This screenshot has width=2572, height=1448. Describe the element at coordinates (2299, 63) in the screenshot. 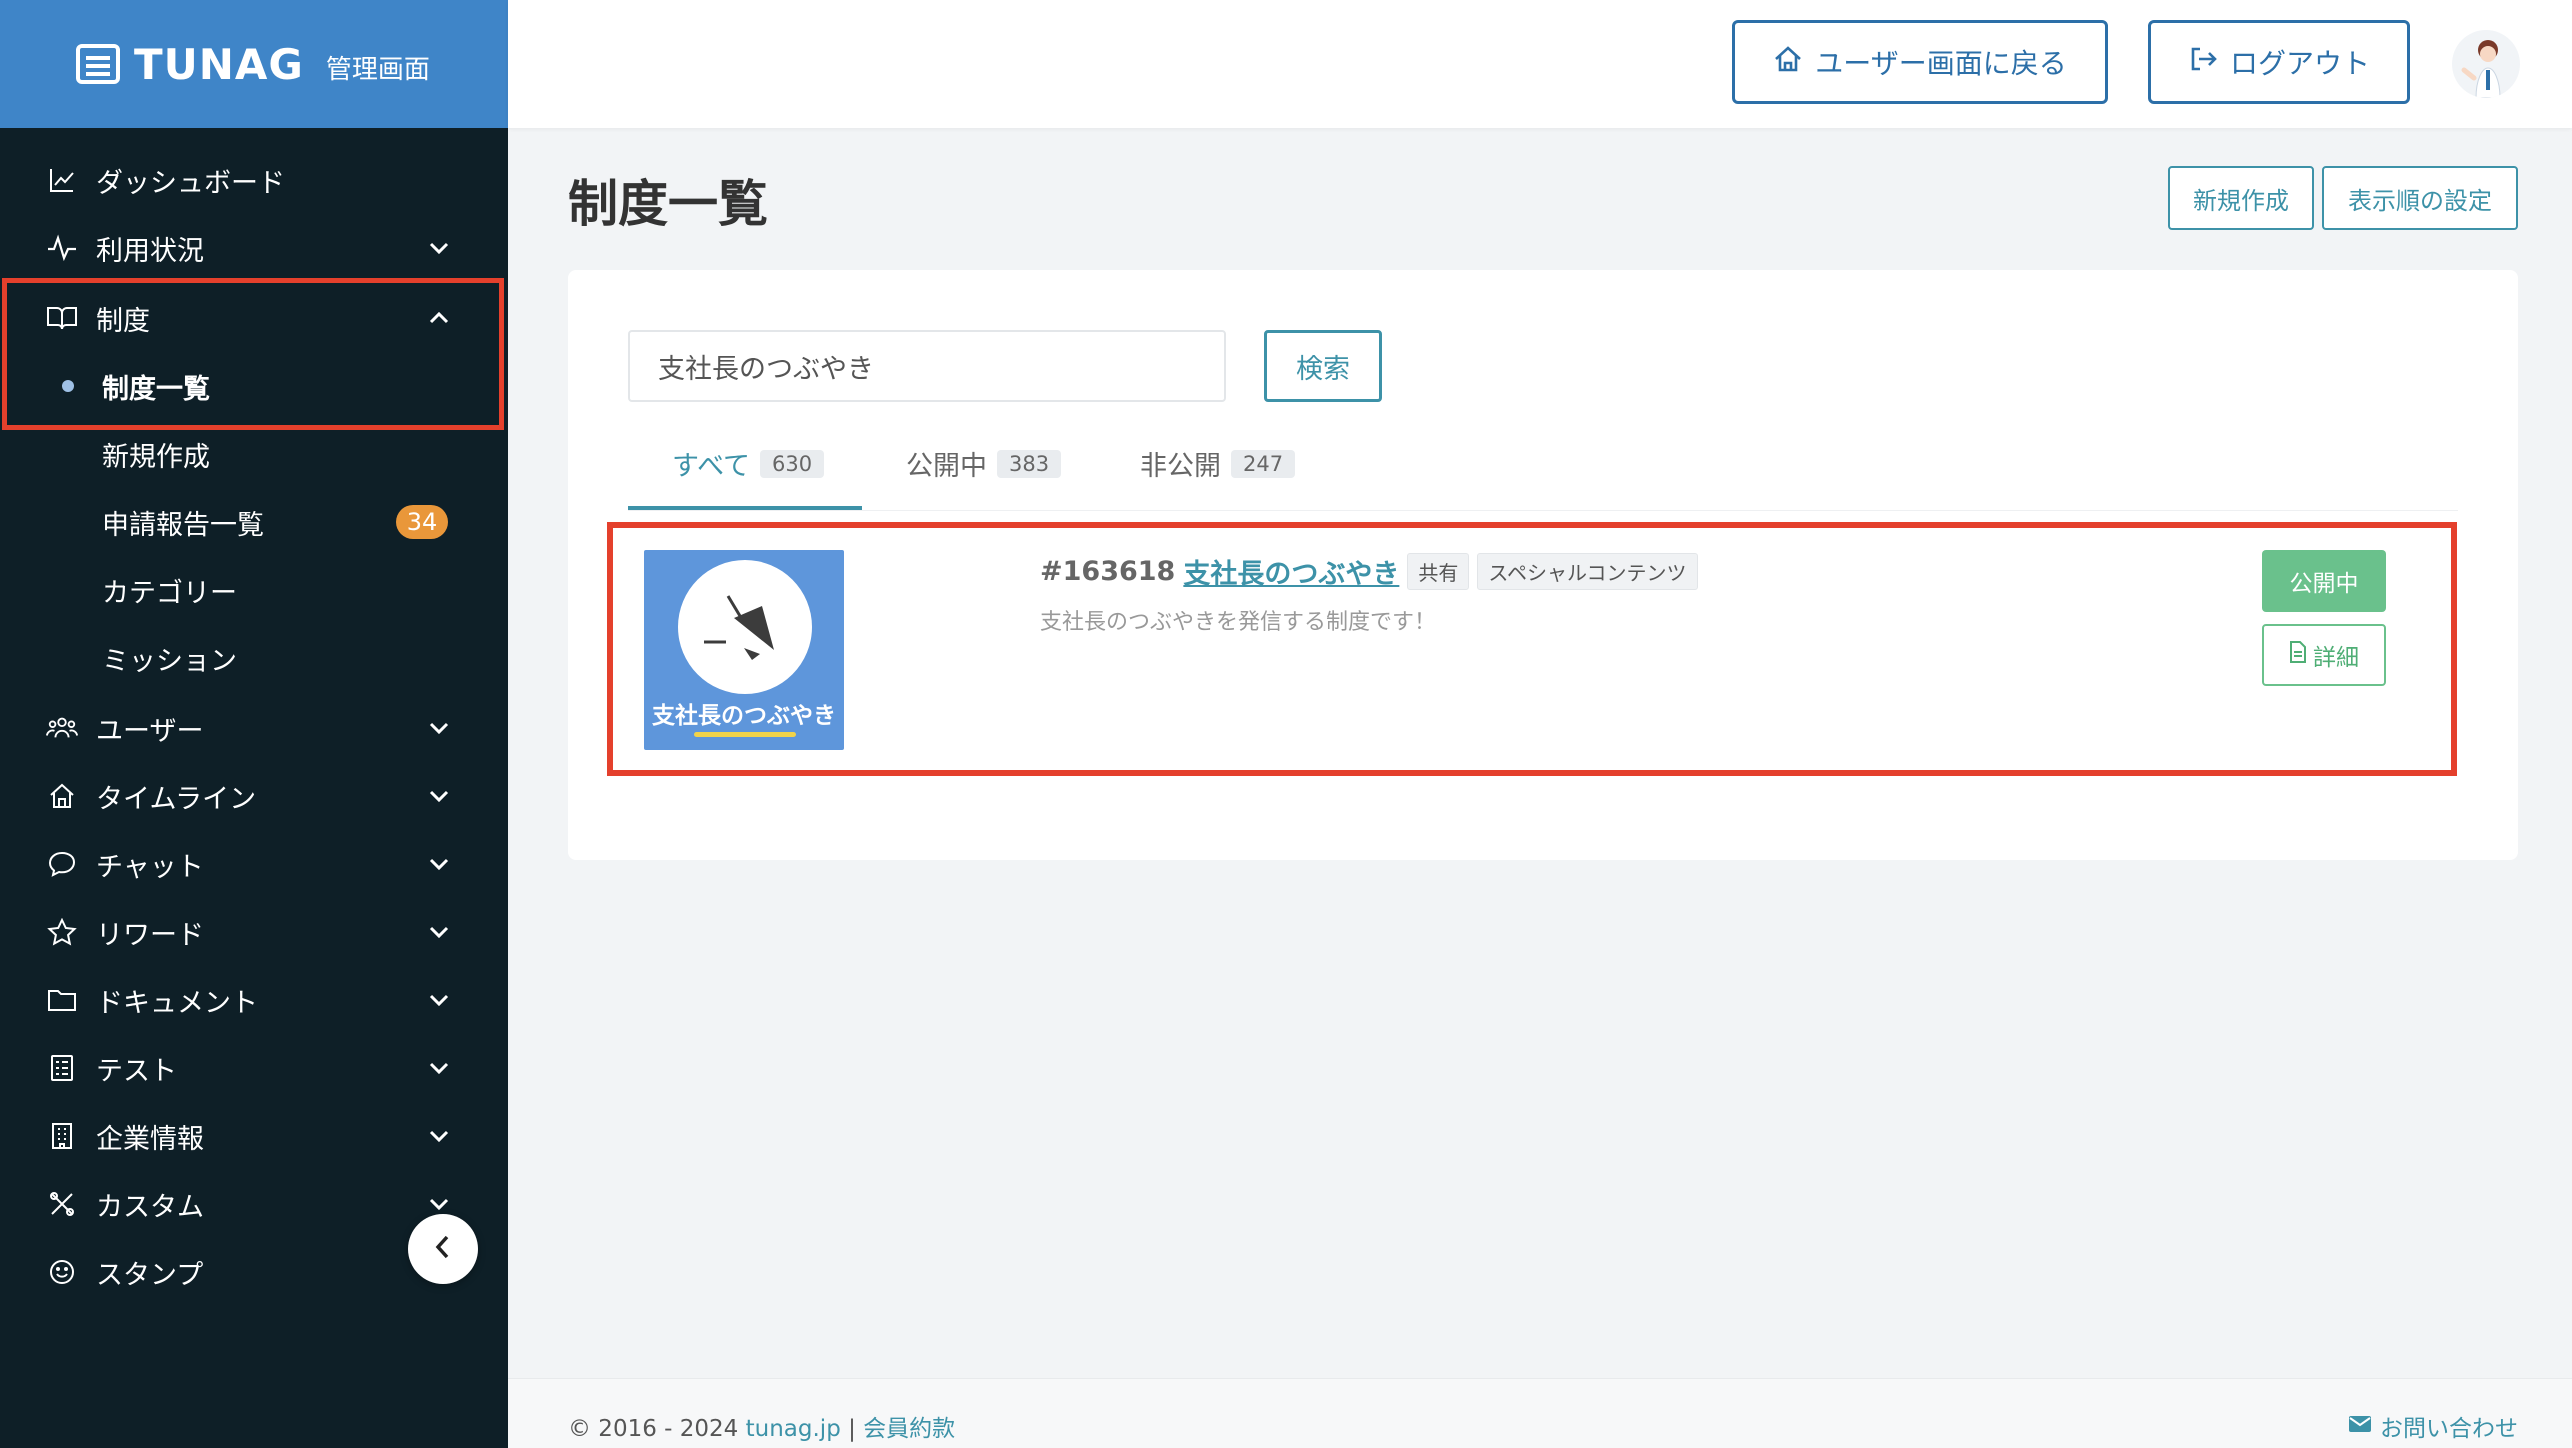

I see `logout-label: ログアウト` at that location.